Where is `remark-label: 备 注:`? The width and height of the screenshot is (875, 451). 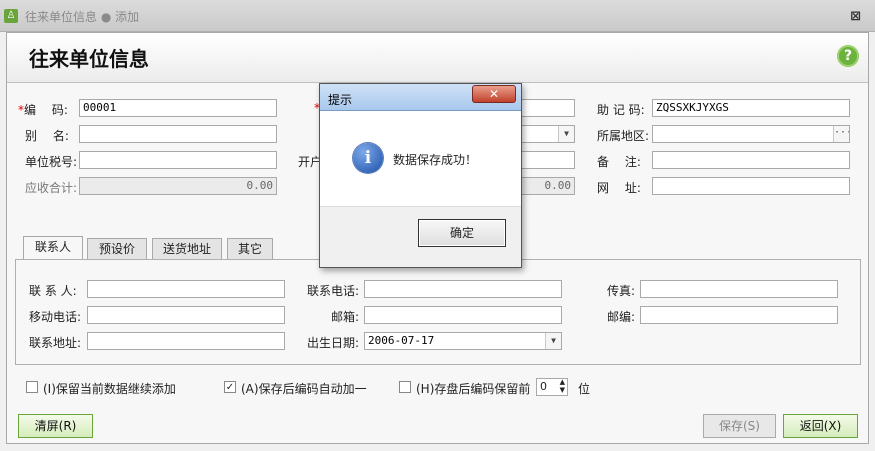 remark-label: 备 注: is located at coordinates (619, 162).